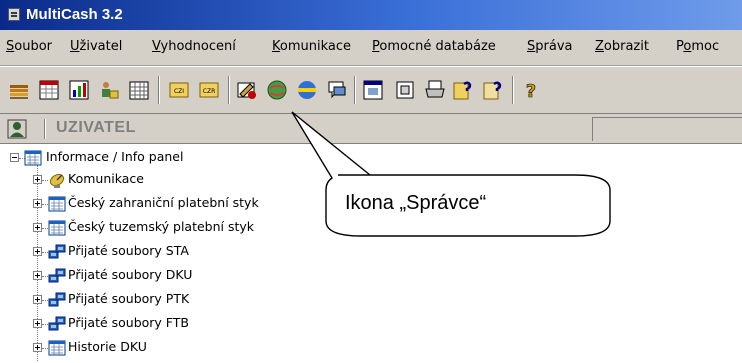 This screenshot has width=742, height=363. What do you see at coordinates (33, 158) in the screenshot?
I see `info-panel-icon` at bounding box center [33, 158].